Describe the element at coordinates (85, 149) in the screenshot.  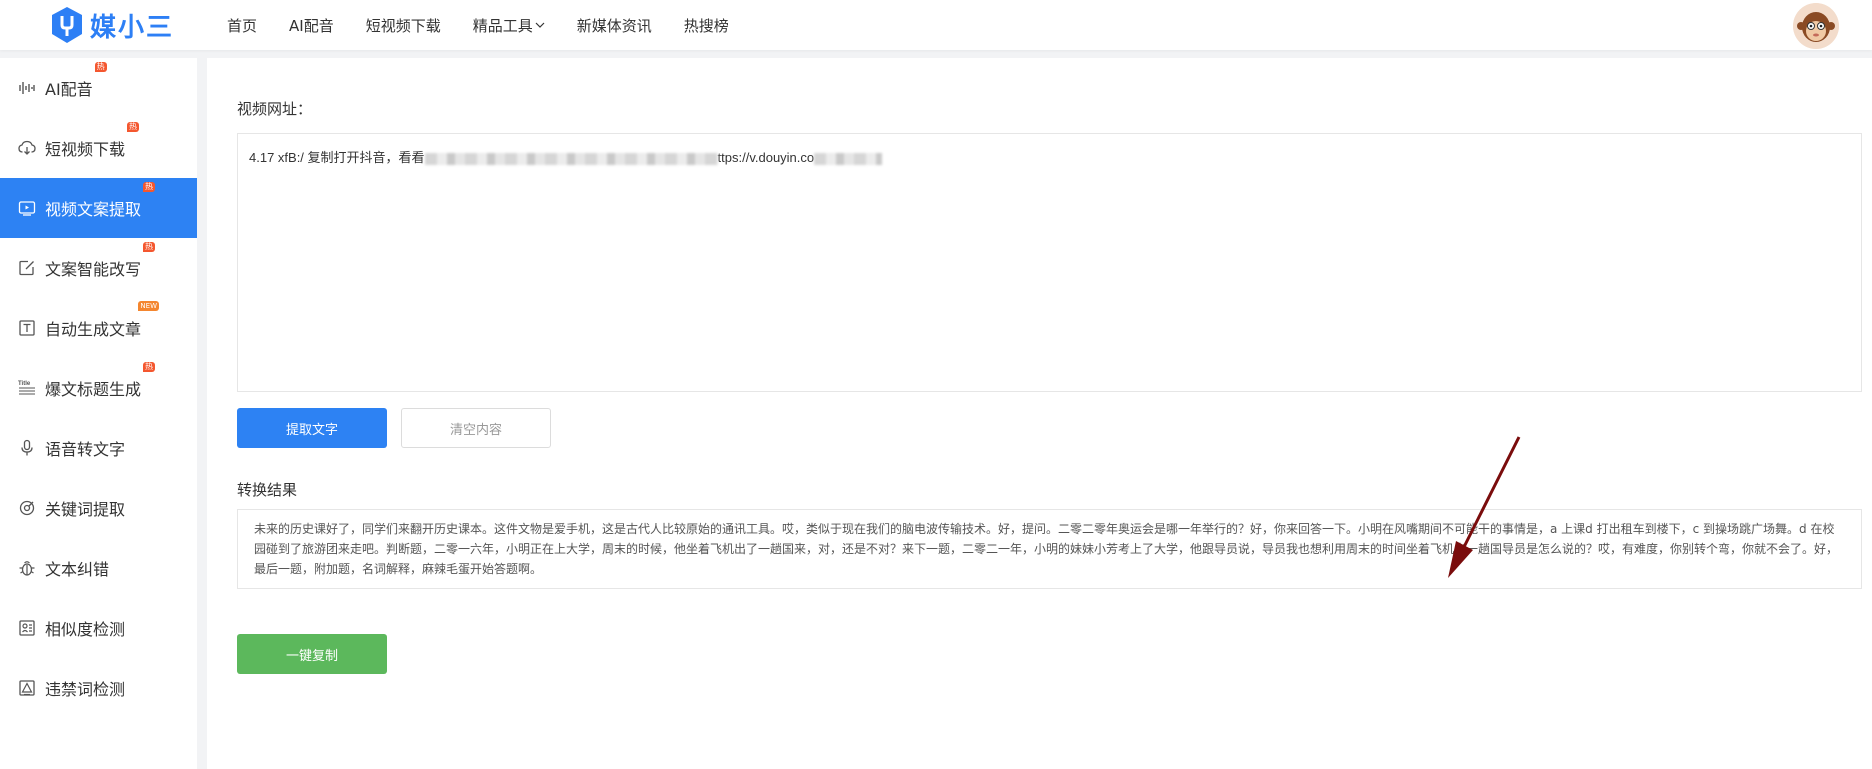
I see `sidebar-item-label: 短视频下载` at that location.